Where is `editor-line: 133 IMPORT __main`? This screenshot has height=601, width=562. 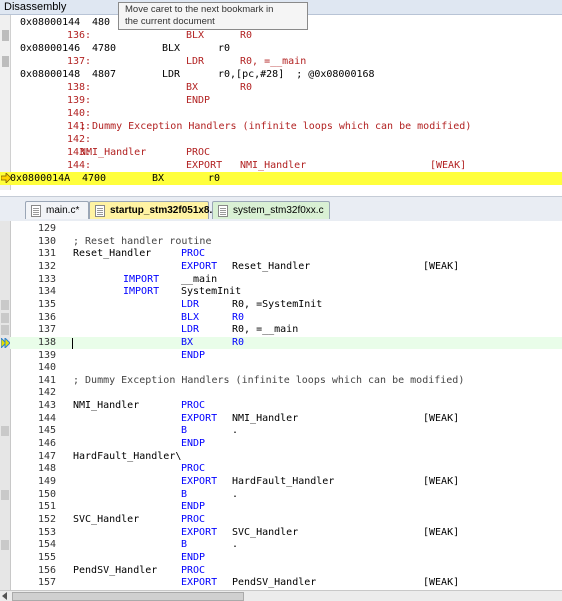
editor-line: 133 IMPORT __main is located at coordinates (286, 280).